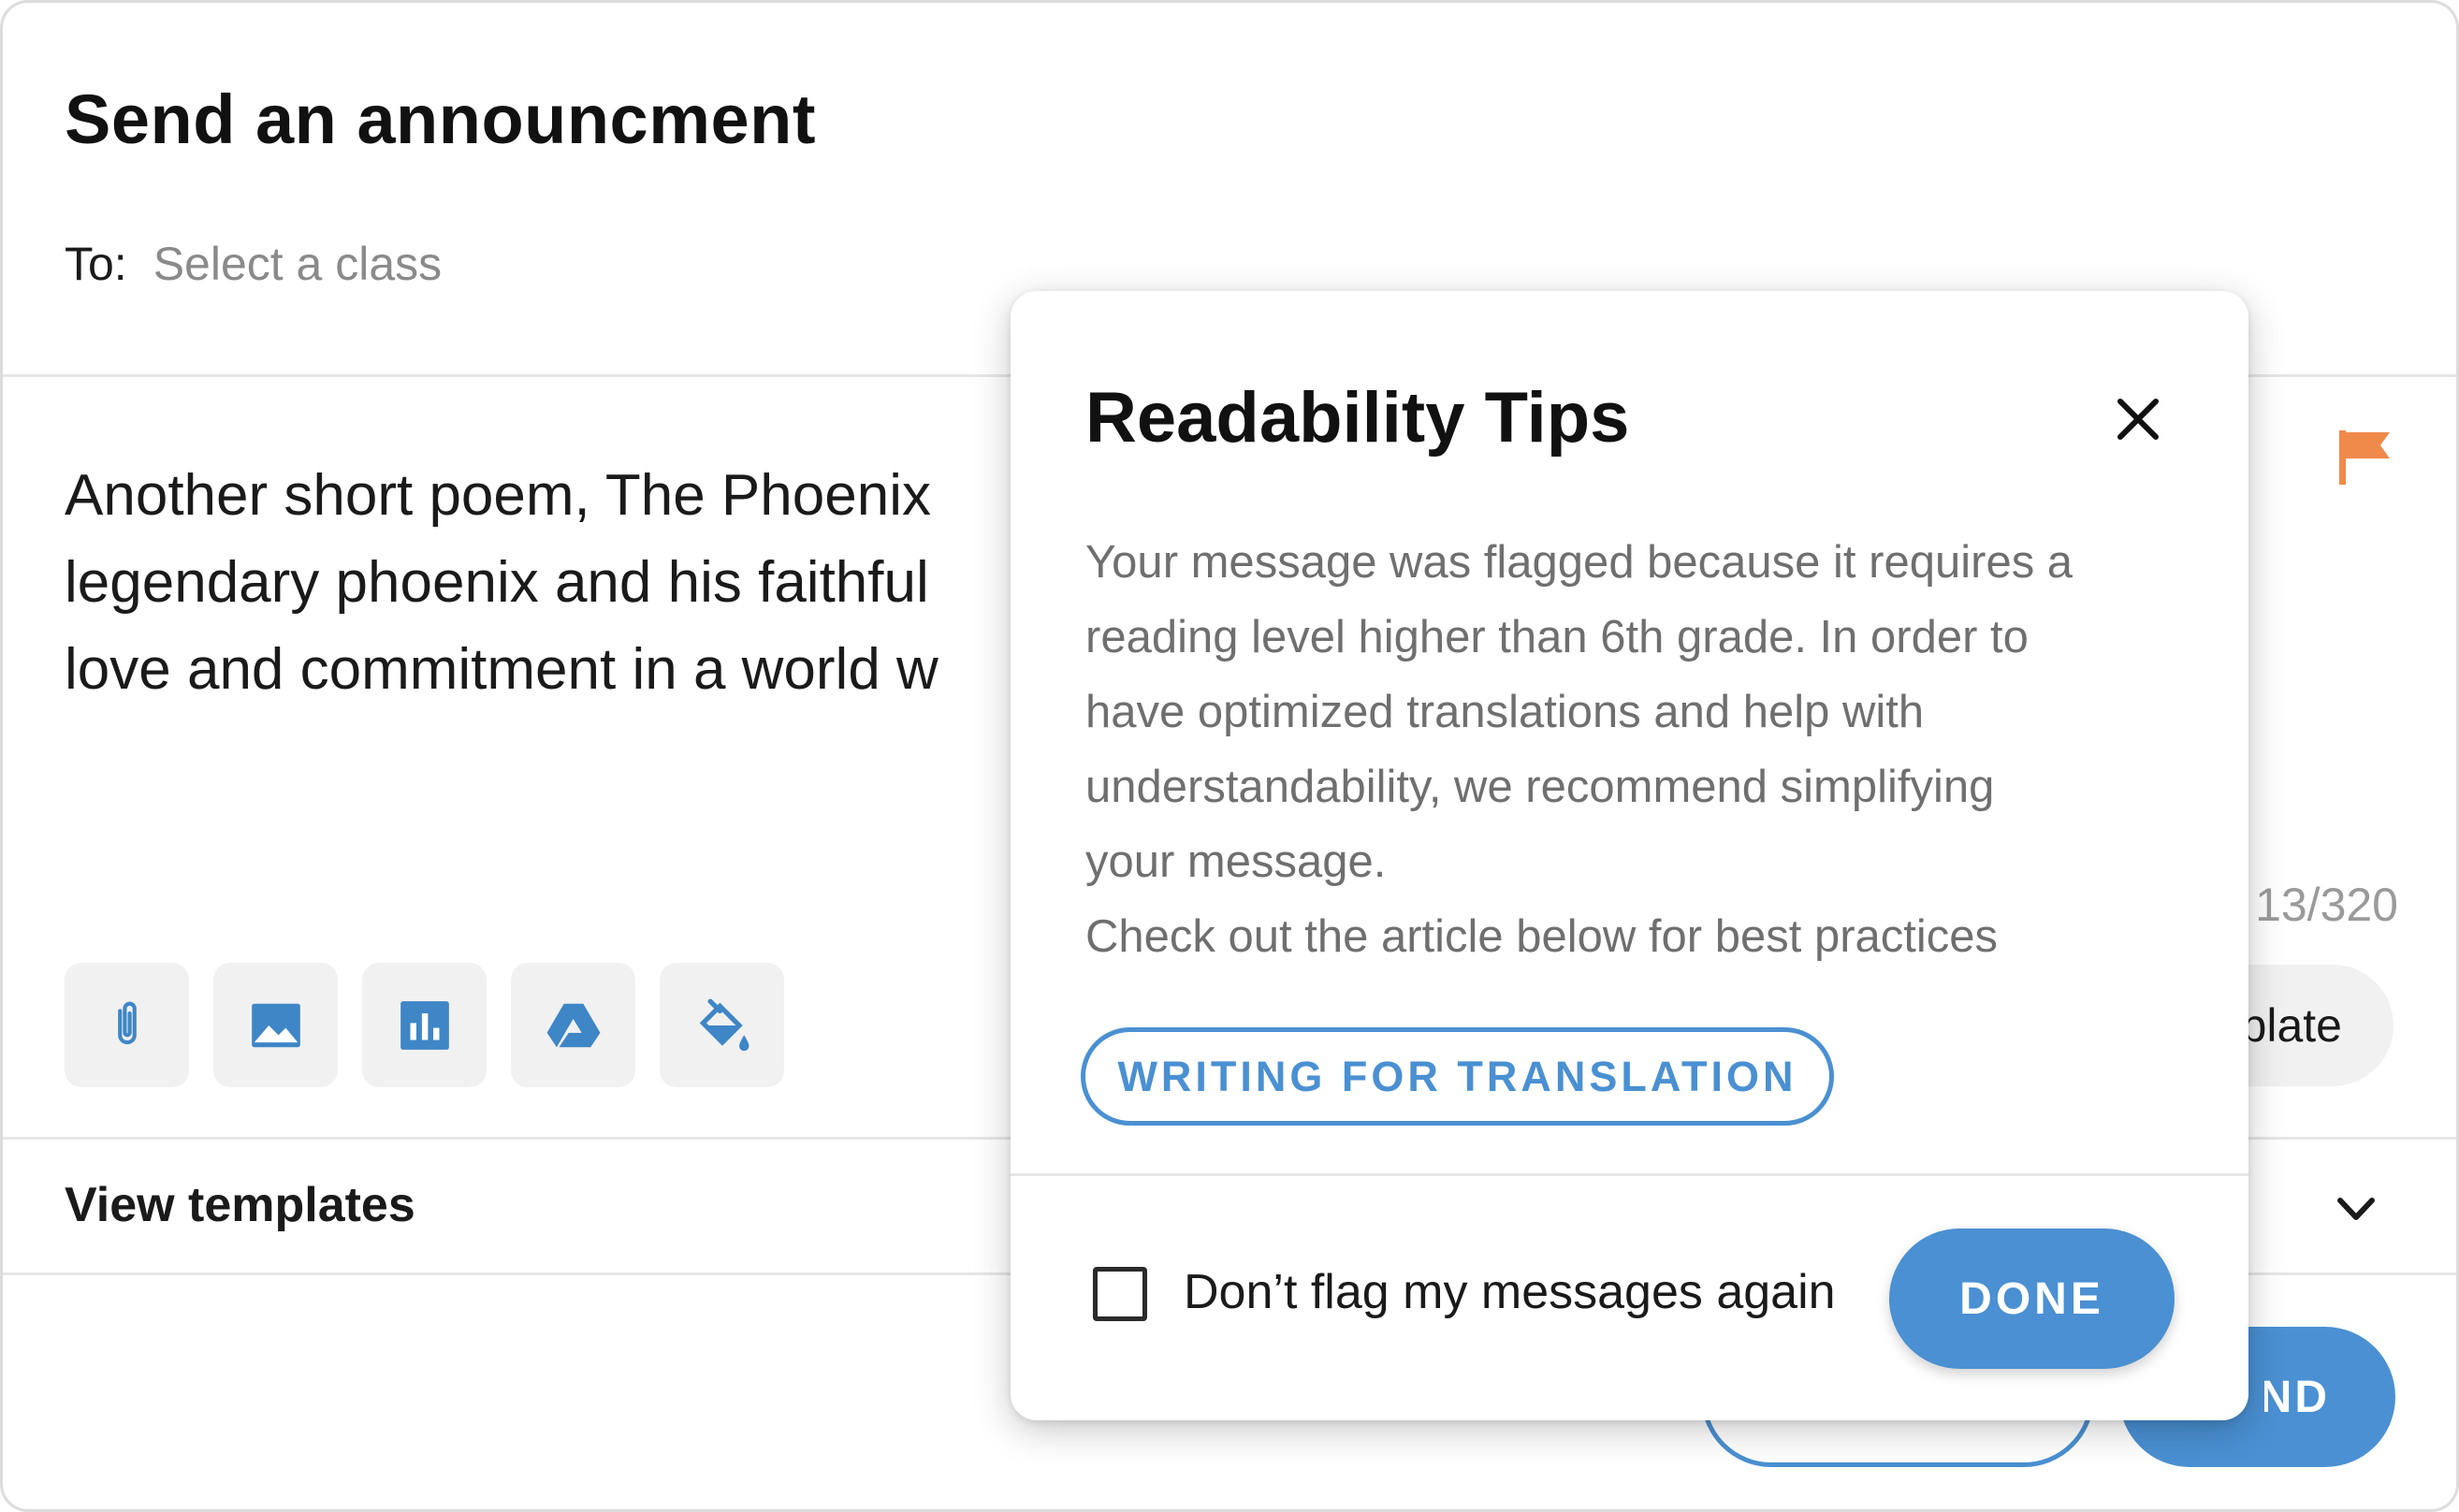 The height and width of the screenshot is (1512, 2459). Describe the element at coordinates (297, 264) in the screenshot. I see `class-selector: Select a class` at that location.